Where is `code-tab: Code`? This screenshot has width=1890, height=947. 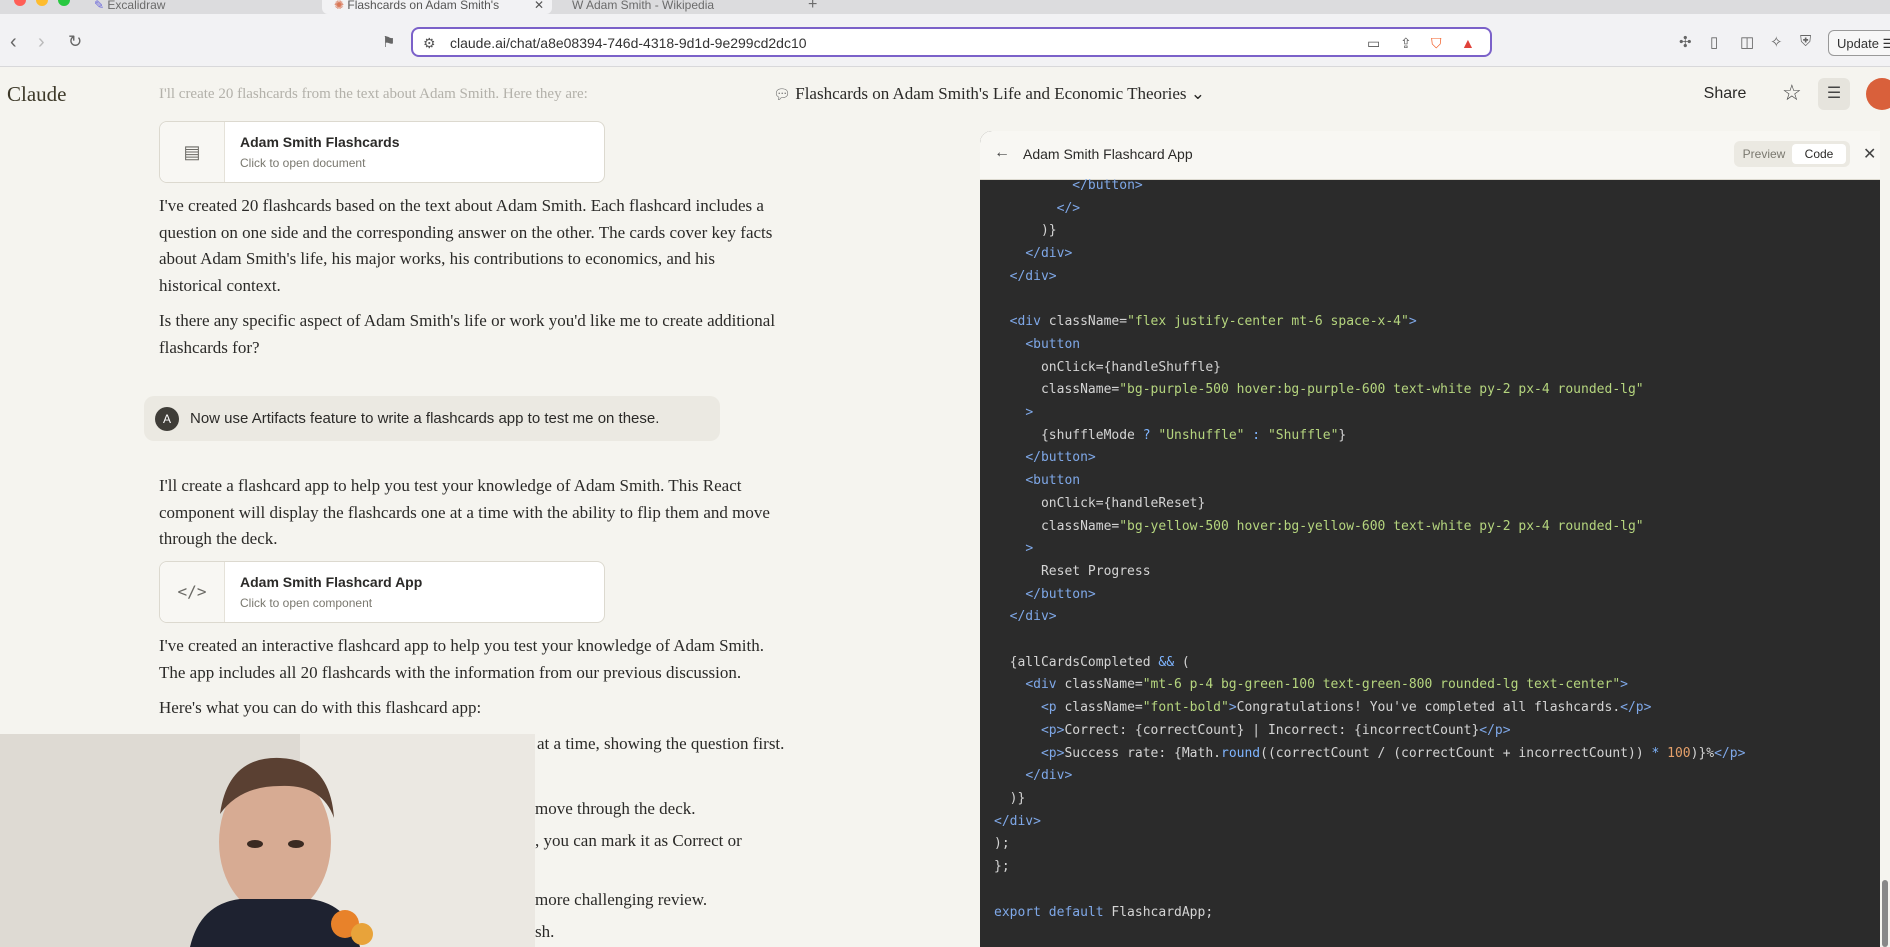
code-tab: Code is located at coordinates (1819, 154).